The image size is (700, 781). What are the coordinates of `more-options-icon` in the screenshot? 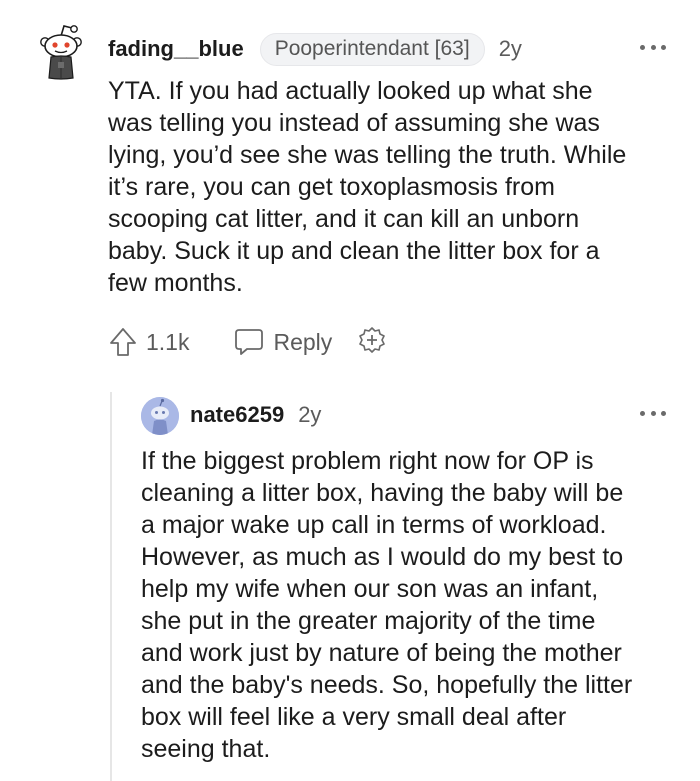 It's located at (653, 413).